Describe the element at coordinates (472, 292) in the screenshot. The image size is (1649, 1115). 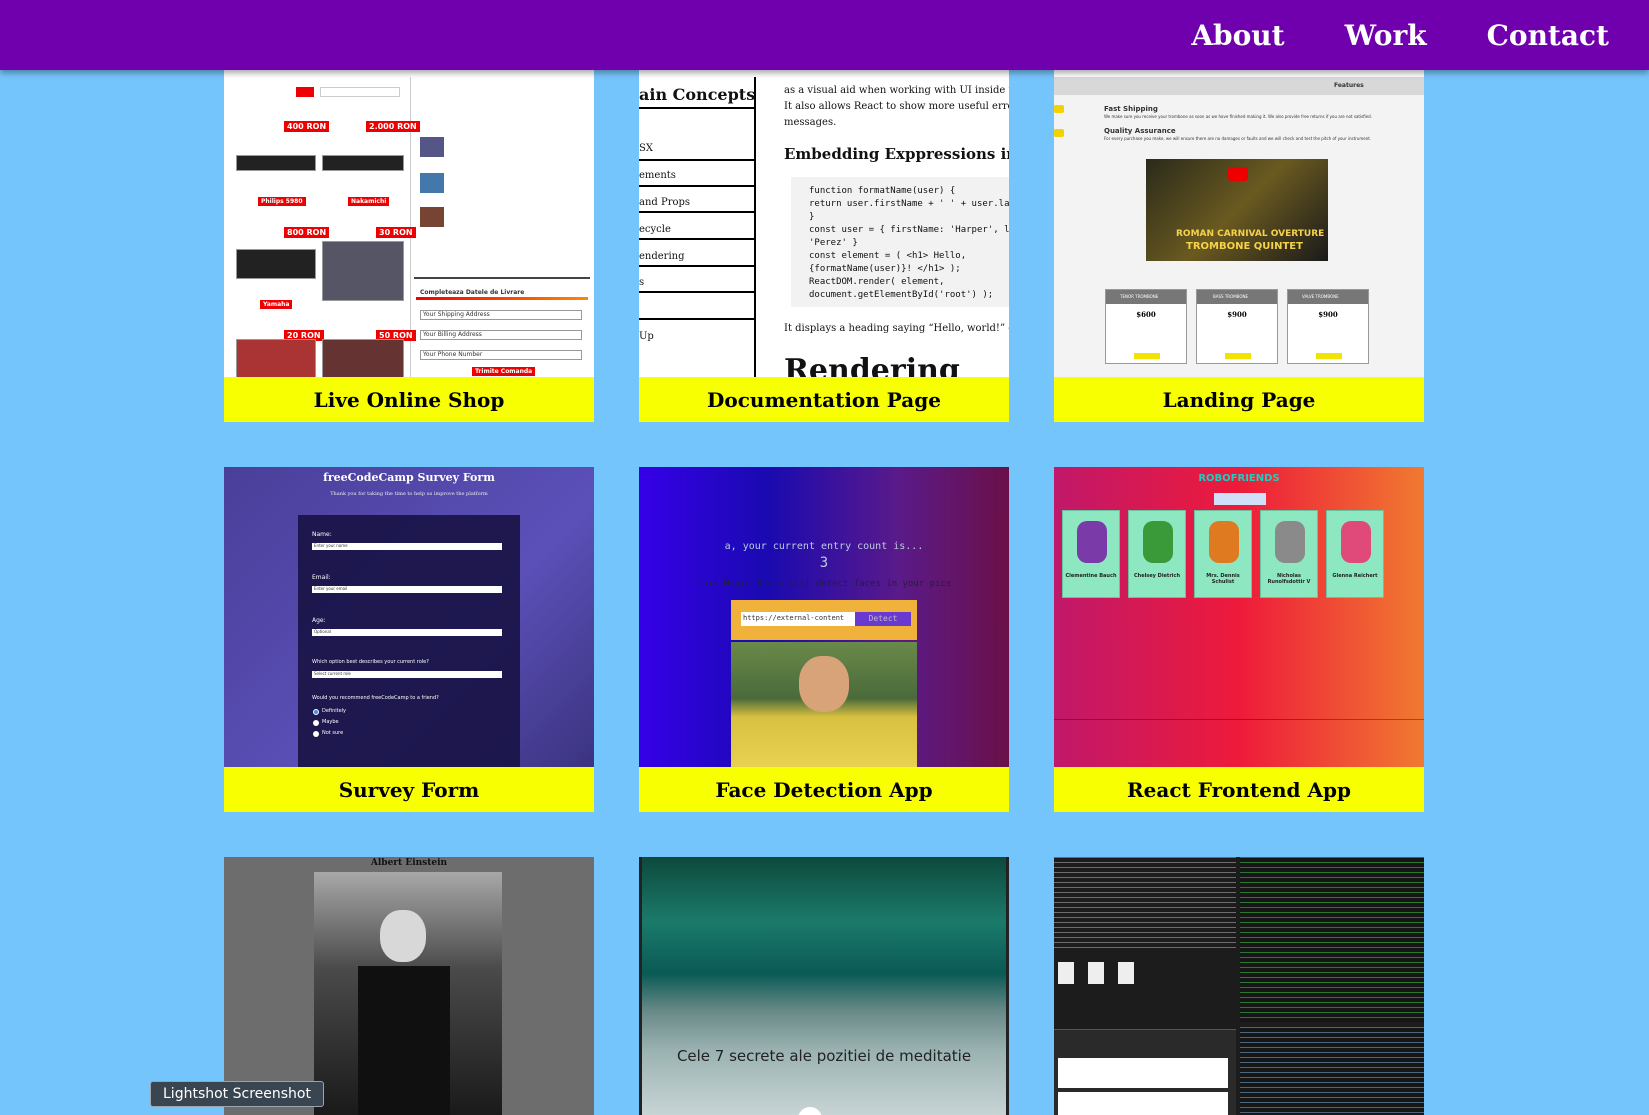
I see `delivery-form-title: Completeaza Datele de Livrare` at that location.